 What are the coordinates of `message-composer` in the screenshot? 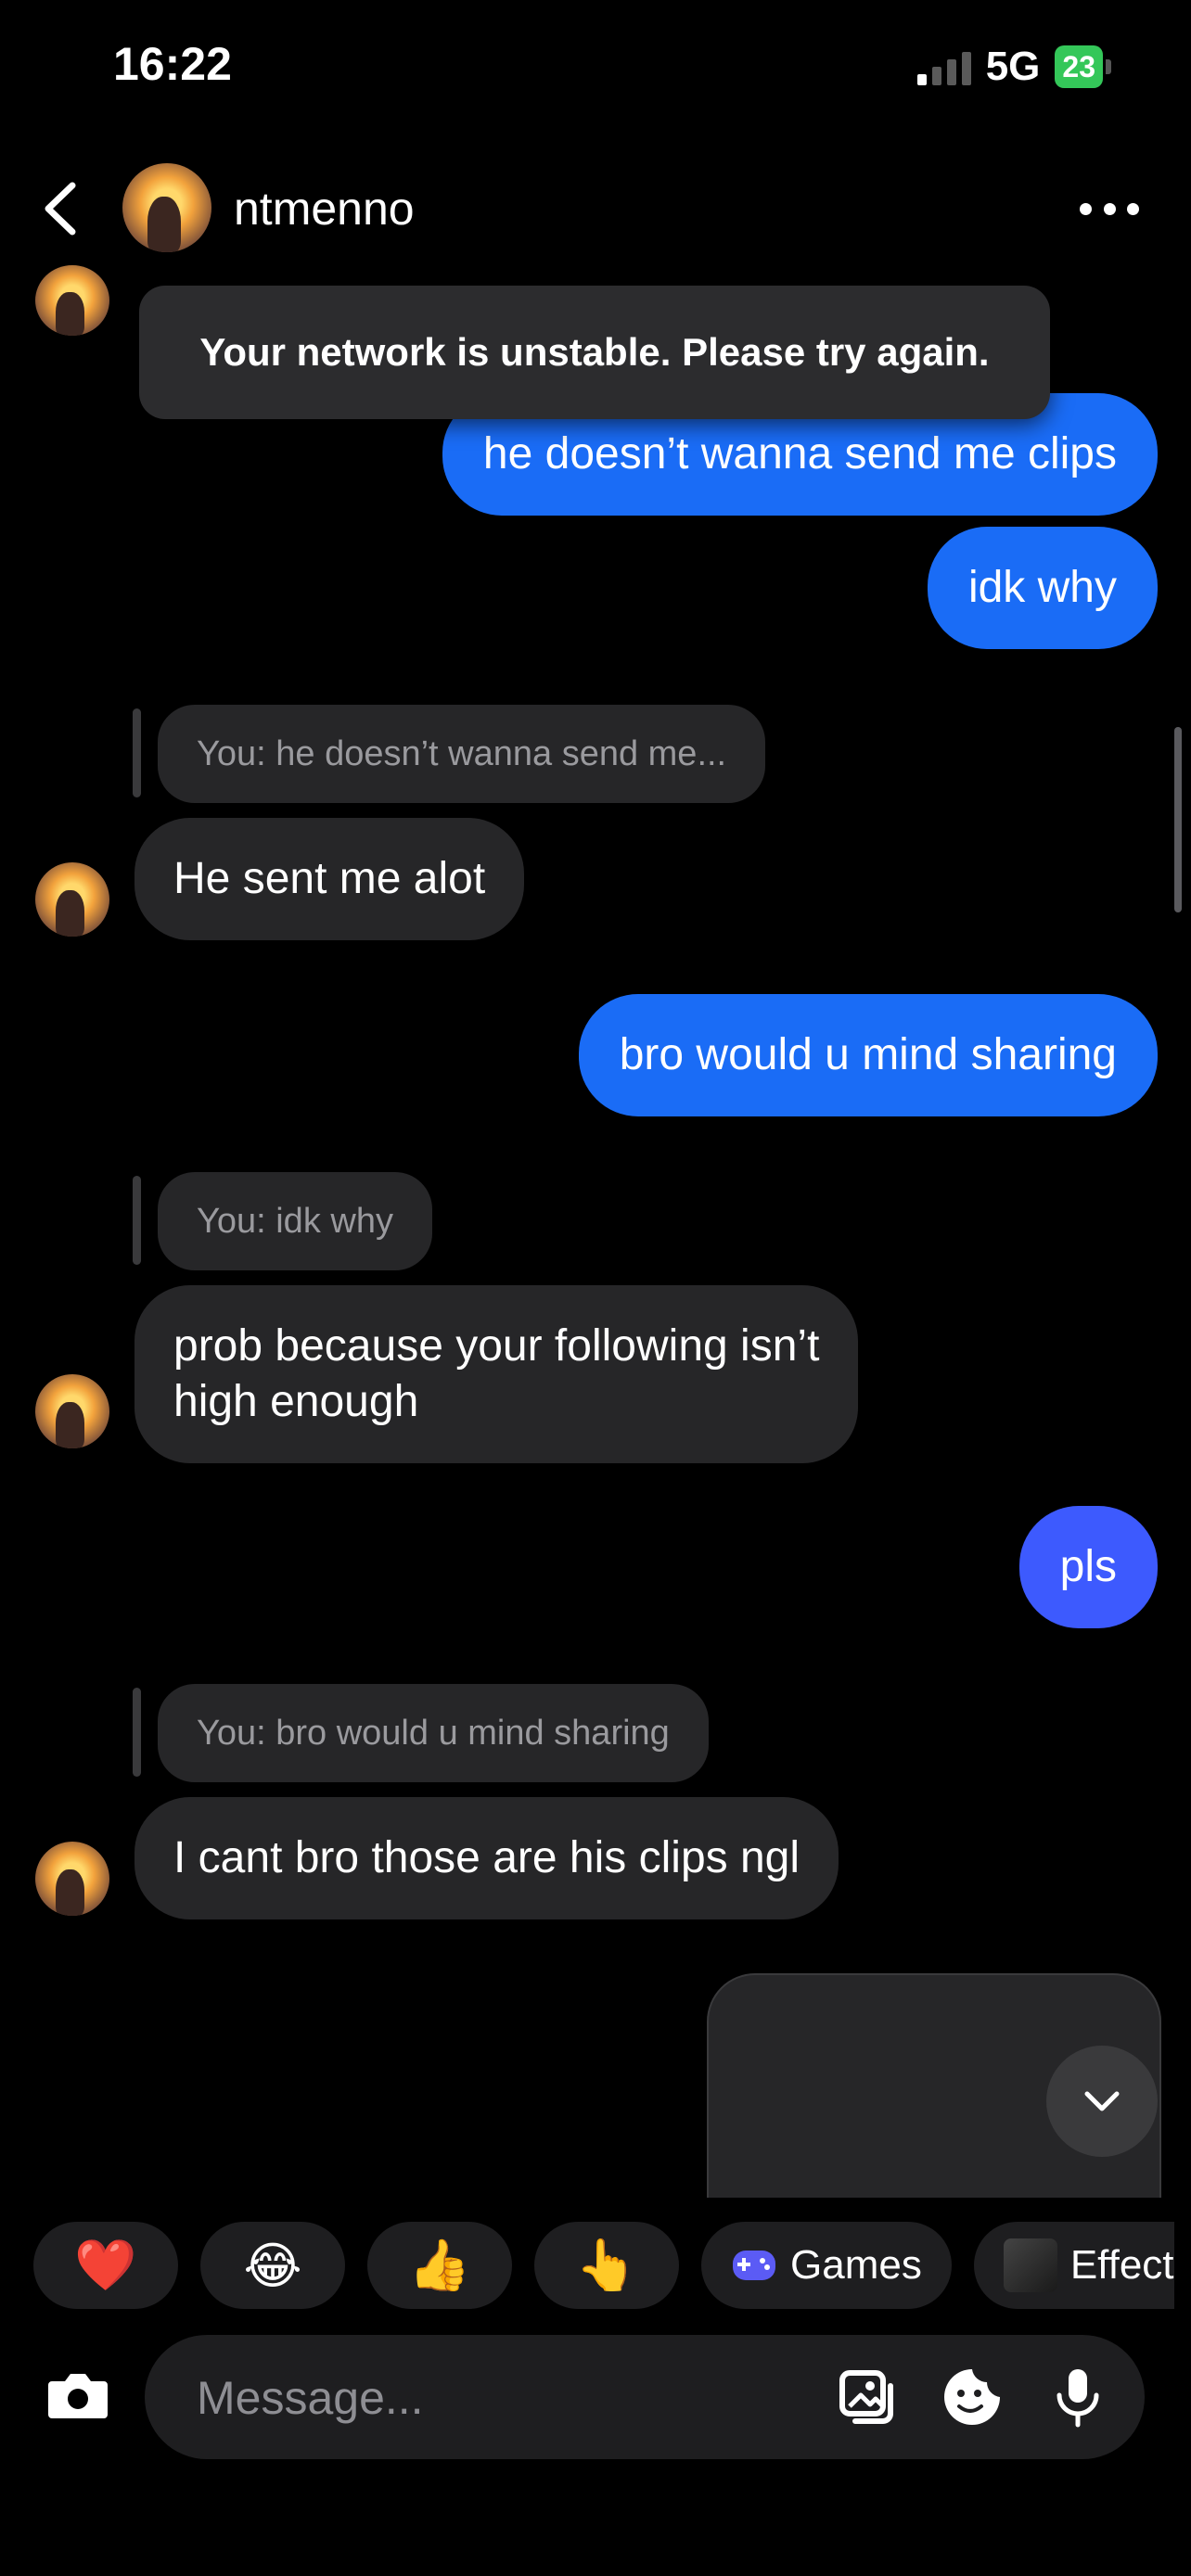 It's located at (645, 2398).